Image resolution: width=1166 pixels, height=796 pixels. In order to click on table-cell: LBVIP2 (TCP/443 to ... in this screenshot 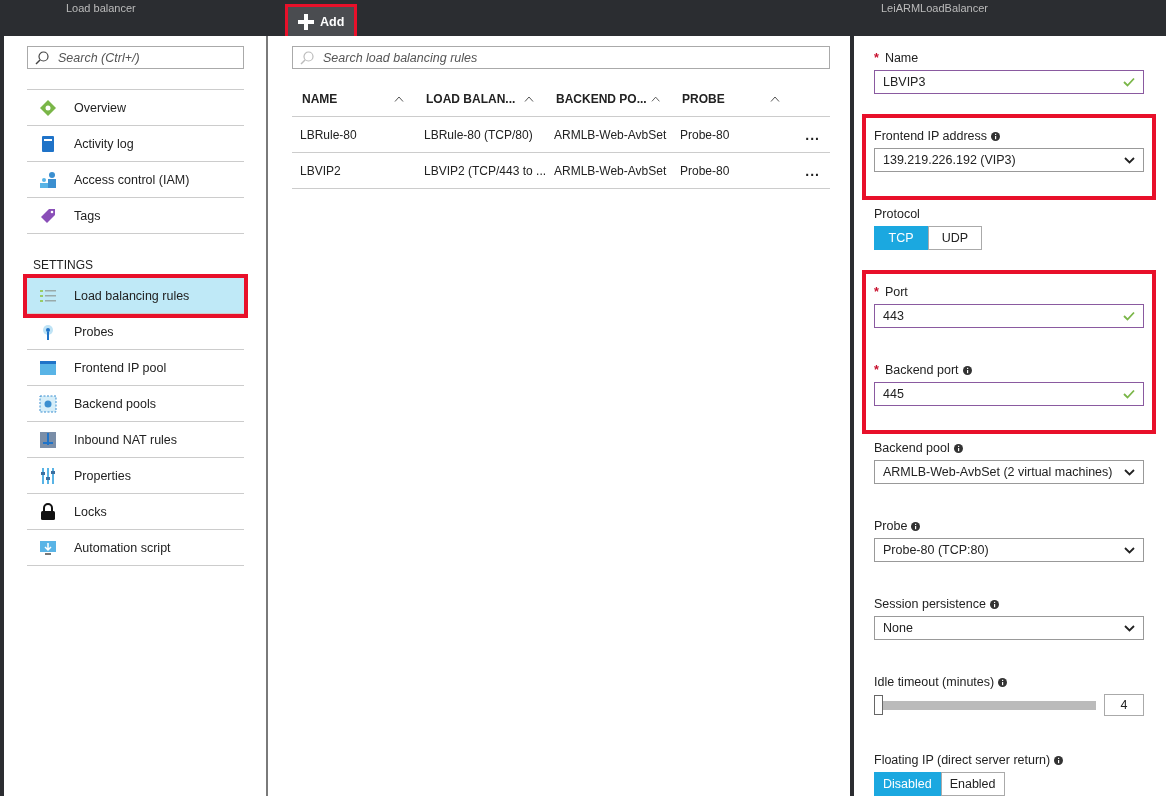, I will do `click(485, 170)`.